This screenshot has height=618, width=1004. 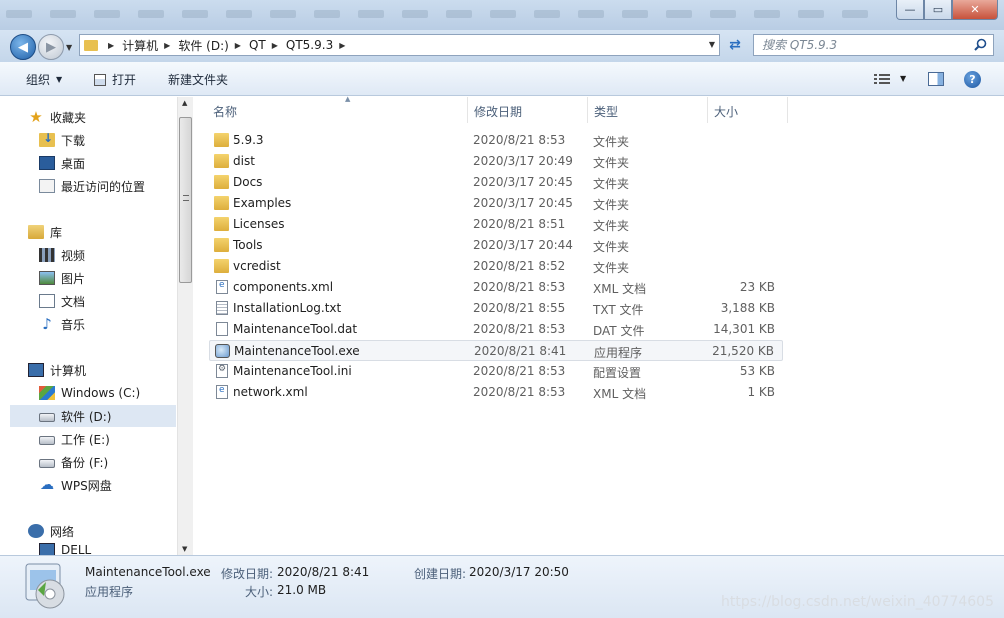 What do you see at coordinates (93, 278) in the screenshot?
I see `nav-pictures: 图片` at bounding box center [93, 278].